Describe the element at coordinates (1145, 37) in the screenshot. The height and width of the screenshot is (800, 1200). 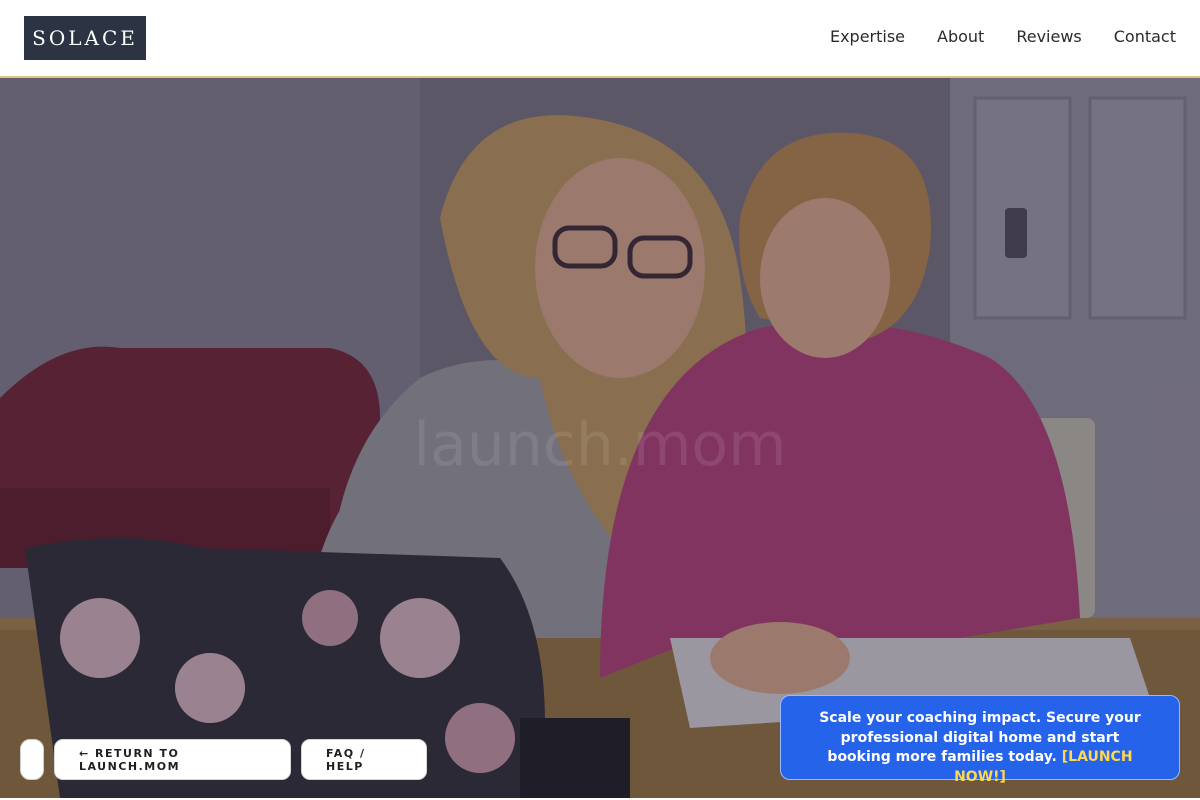
I see `nav-link-contact: Contact` at that location.